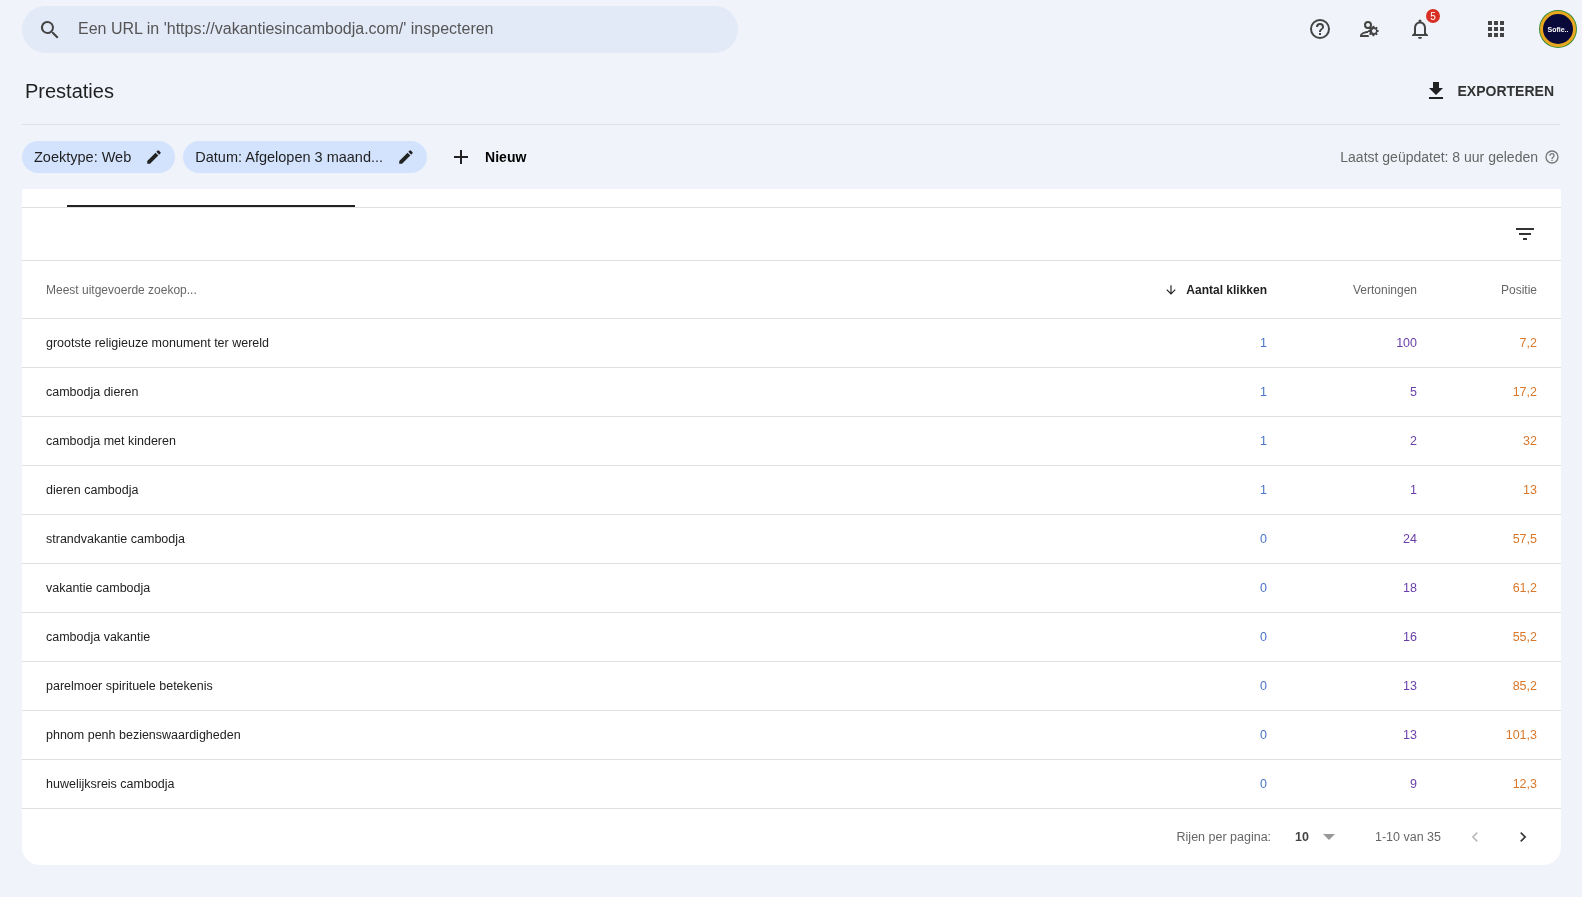 This screenshot has width=1582, height=897. I want to click on table-cell-text: strandvakantie cambodja, so click(116, 539).